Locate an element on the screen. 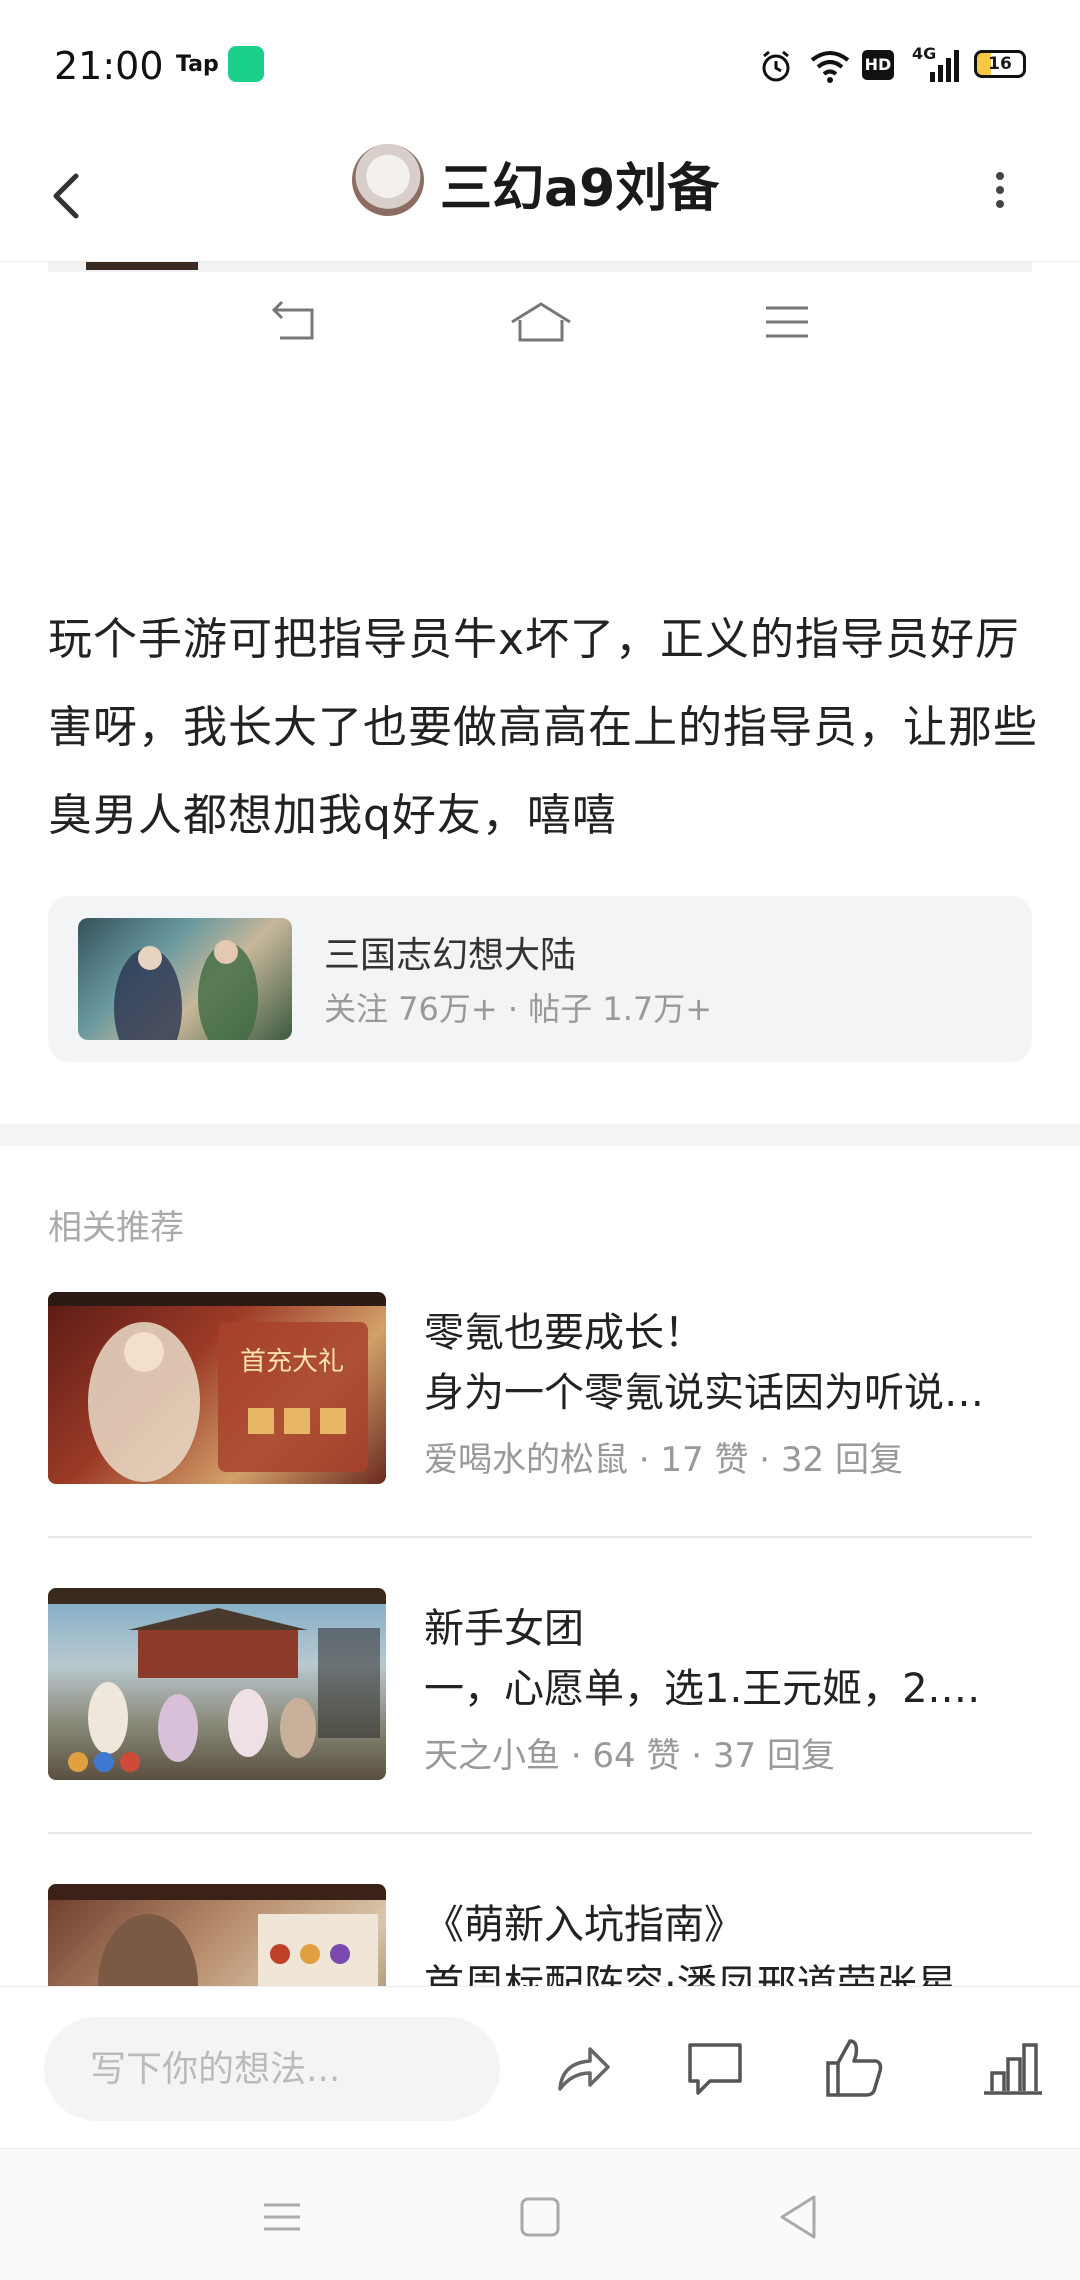  app-notification-icon is located at coordinates (246, 64).